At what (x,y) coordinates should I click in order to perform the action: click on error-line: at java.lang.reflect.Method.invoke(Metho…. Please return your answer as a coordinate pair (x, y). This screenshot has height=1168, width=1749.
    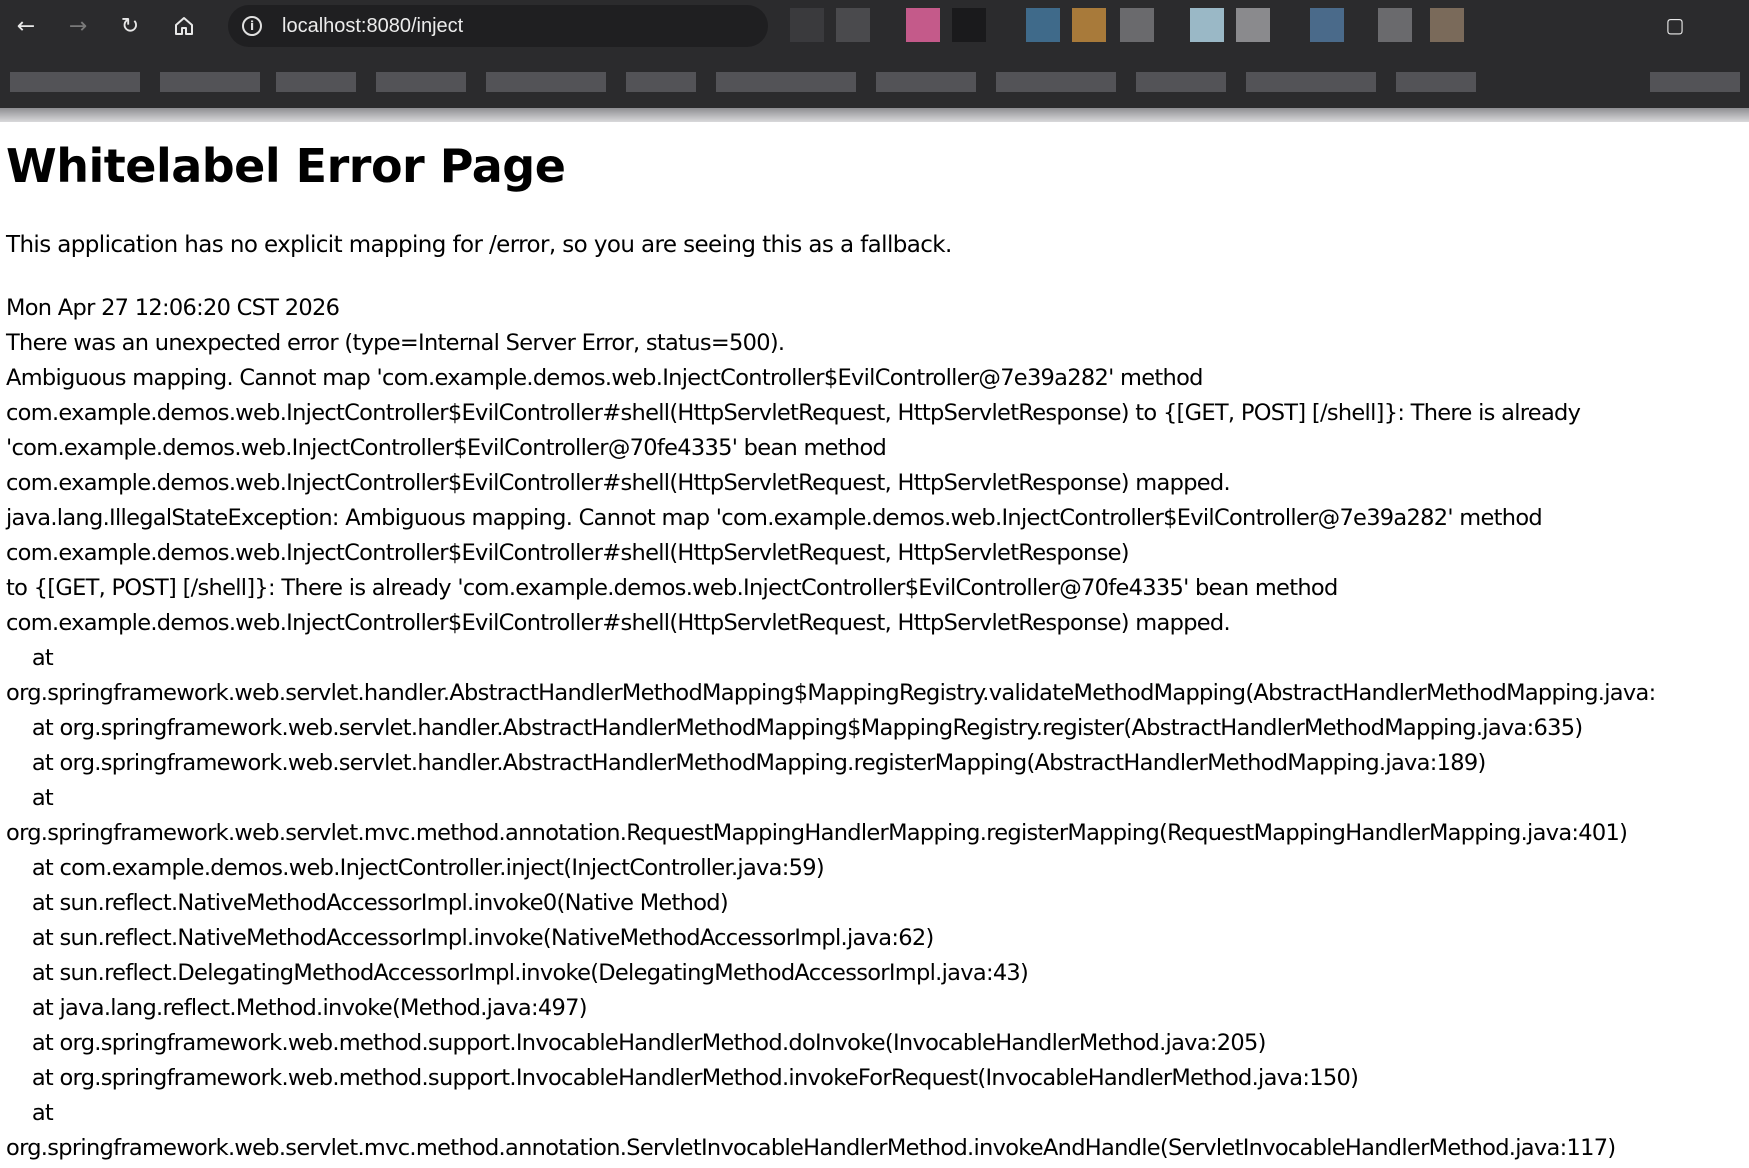
    Looking at the image, I should click on (297, 1008).